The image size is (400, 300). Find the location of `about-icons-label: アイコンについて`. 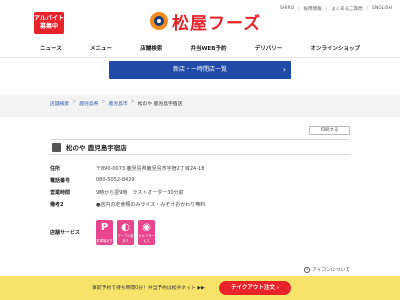

about-icons-label: アイコンについて is located at coordinates (331, 270).